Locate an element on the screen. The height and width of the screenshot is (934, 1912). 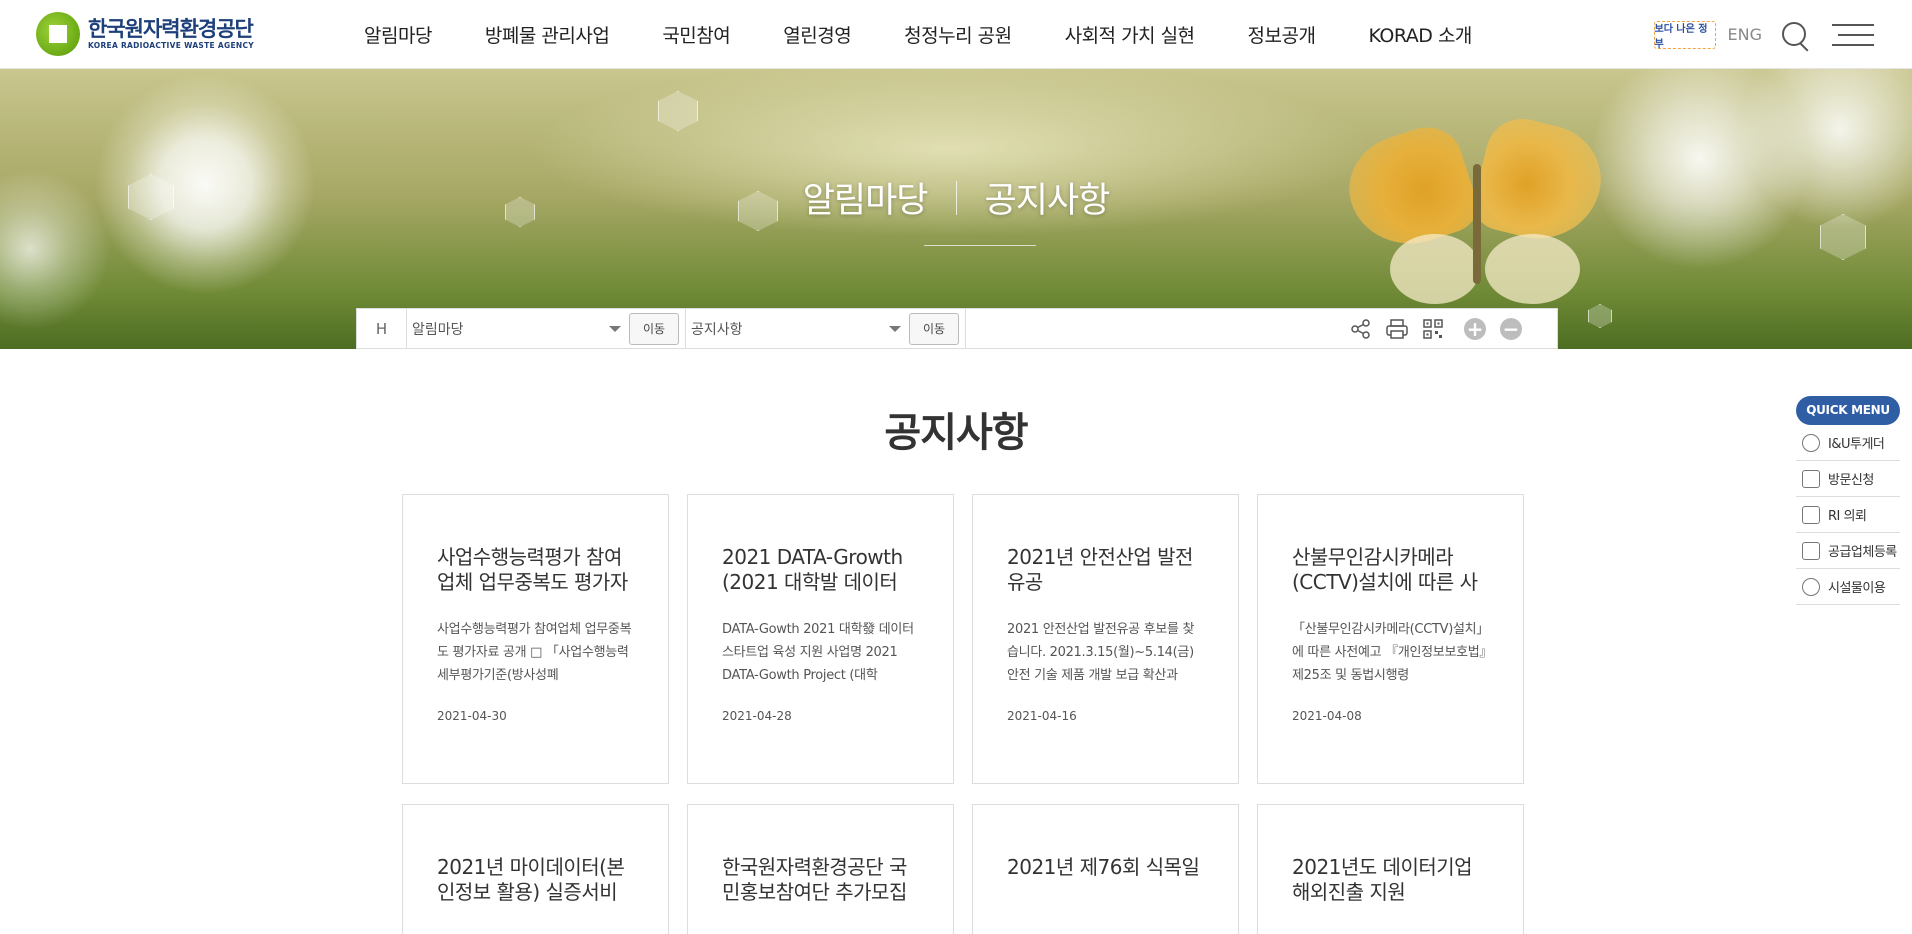
government-logo: 보다 나은 정부 is located at coordinates (1684, 35).